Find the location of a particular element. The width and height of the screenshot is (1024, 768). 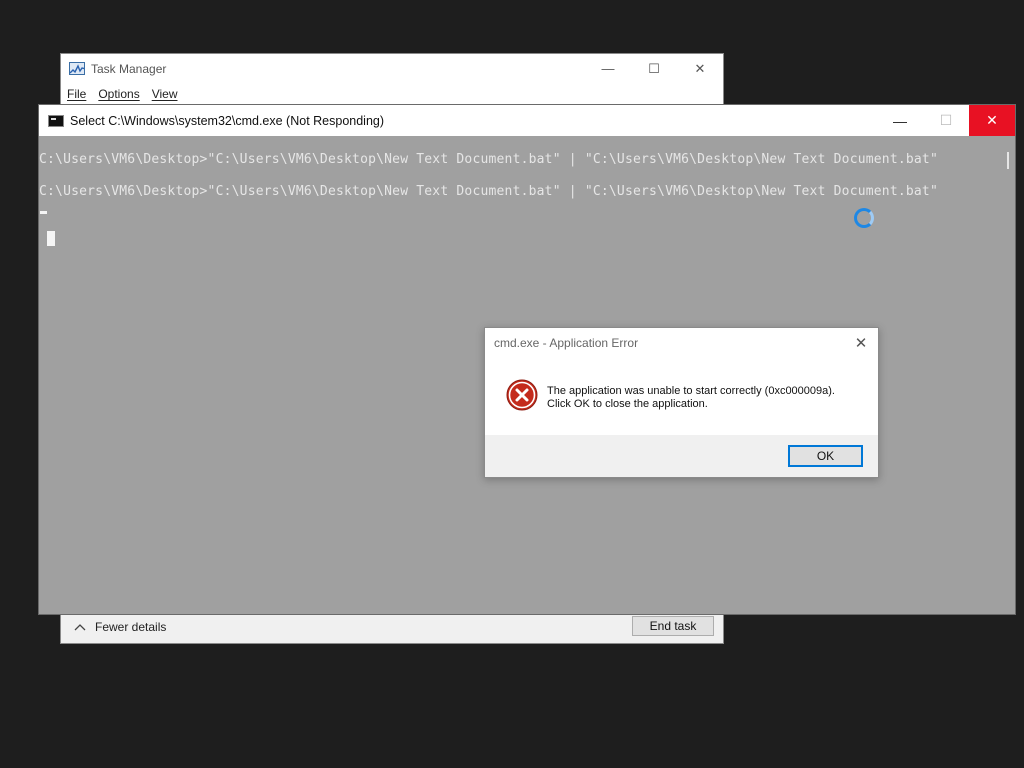

chevron-up-icon is located at coordinates (80, 627).